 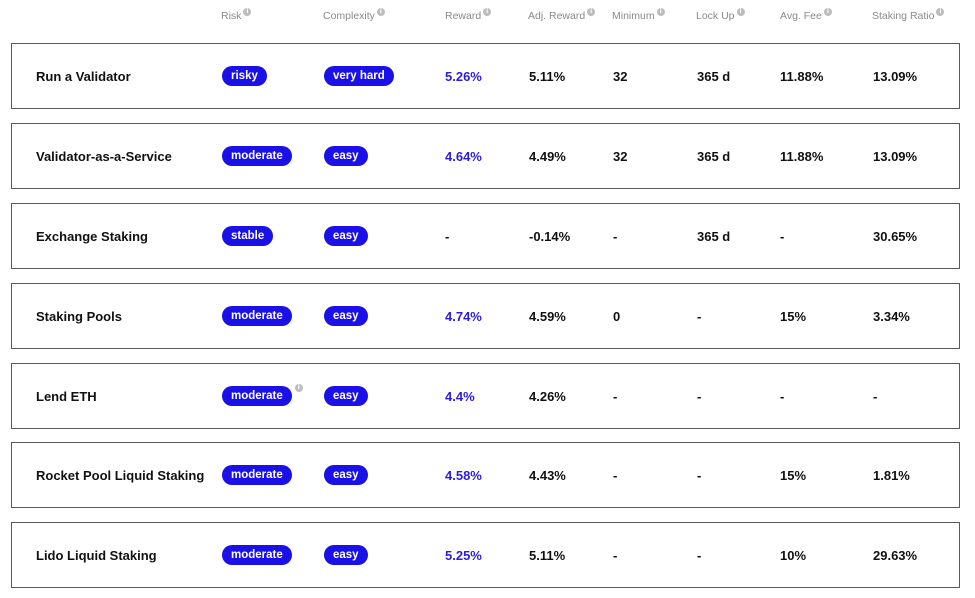 I want to click on reward-value: 4.64%, so click(x=463, y=156).